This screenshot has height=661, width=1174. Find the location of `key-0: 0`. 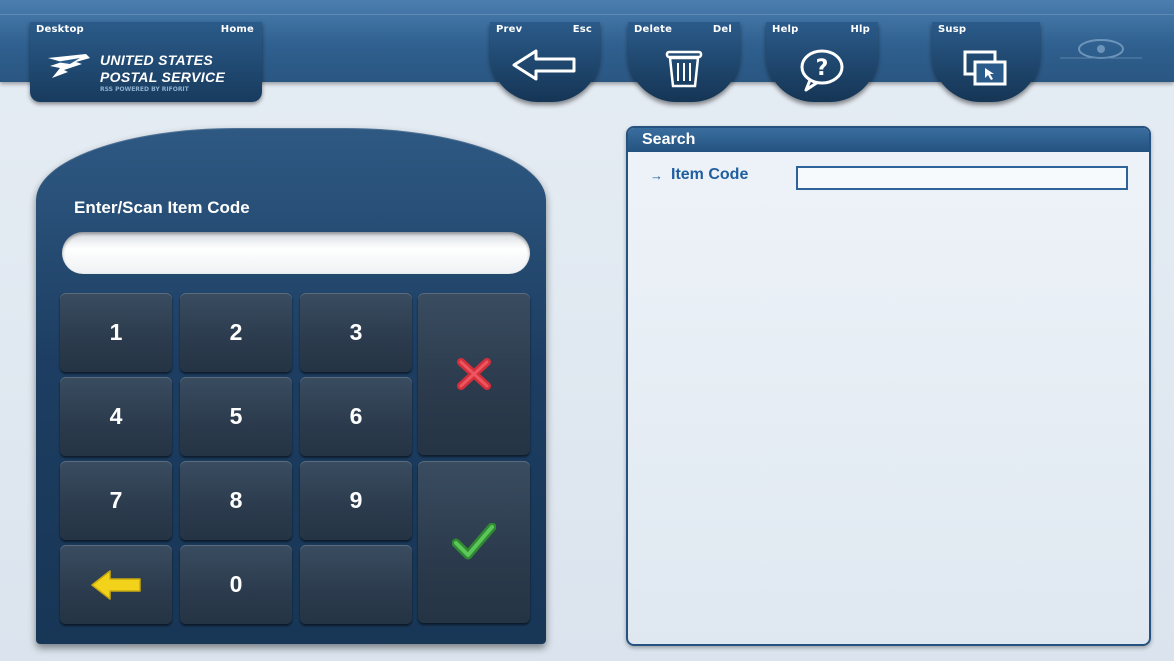

key-0: 0 is located at coordinates (236, 584).